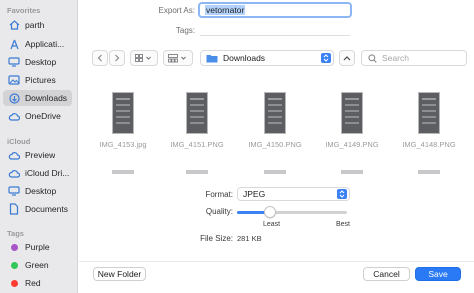 This screenshot has height=293, width=474. I want to click on sidebar-item-tag-red: Red, so click(37, 283).